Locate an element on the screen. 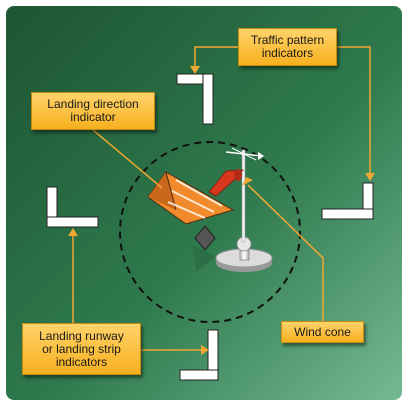 This screenshot has width=408, height=411. callout-wind-cone: Wind cone is located at coordinates (322, 332).